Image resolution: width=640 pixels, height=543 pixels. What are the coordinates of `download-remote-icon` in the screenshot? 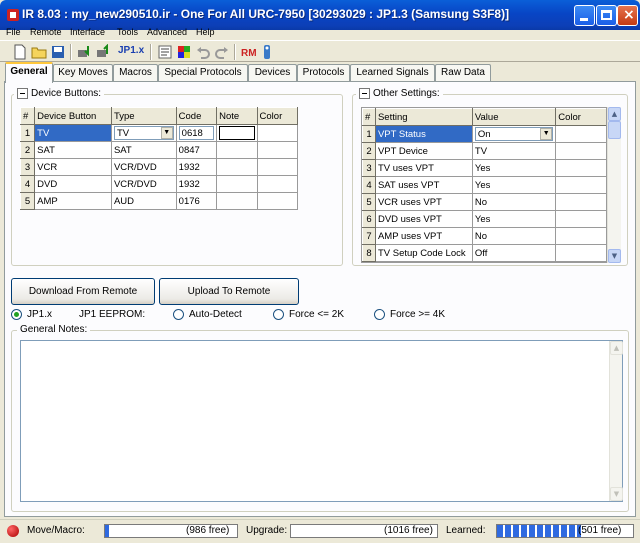 It's located at (84, 52).